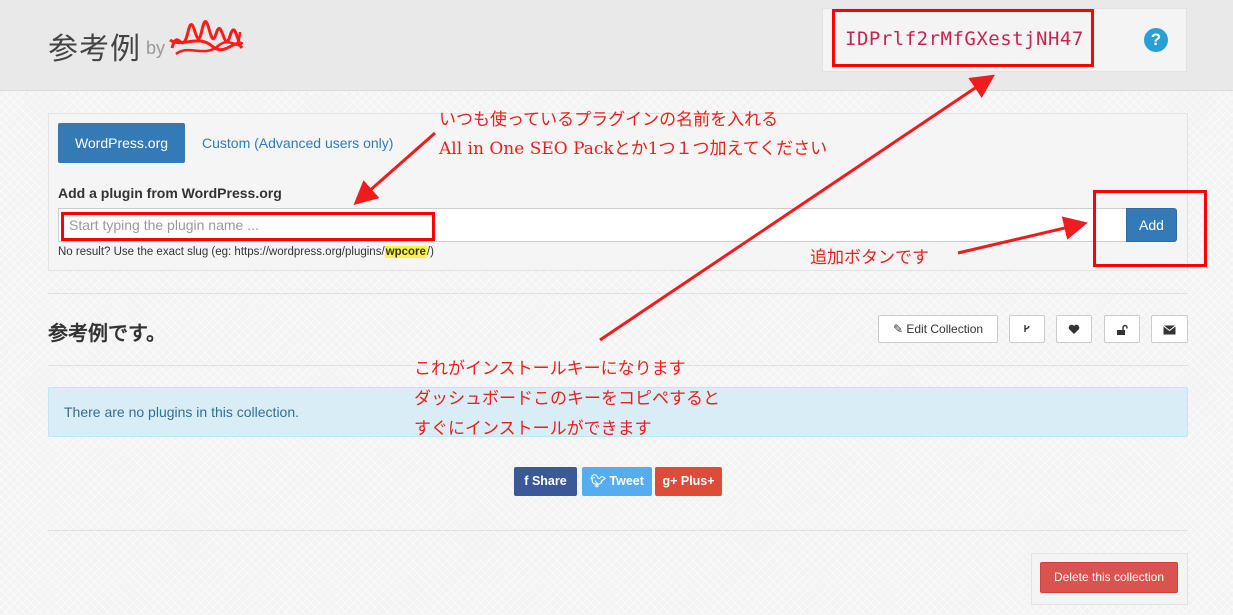 The width and height of the screenshot is (1233, 615). I want to click on author-by-label: by, so click(156, 48).